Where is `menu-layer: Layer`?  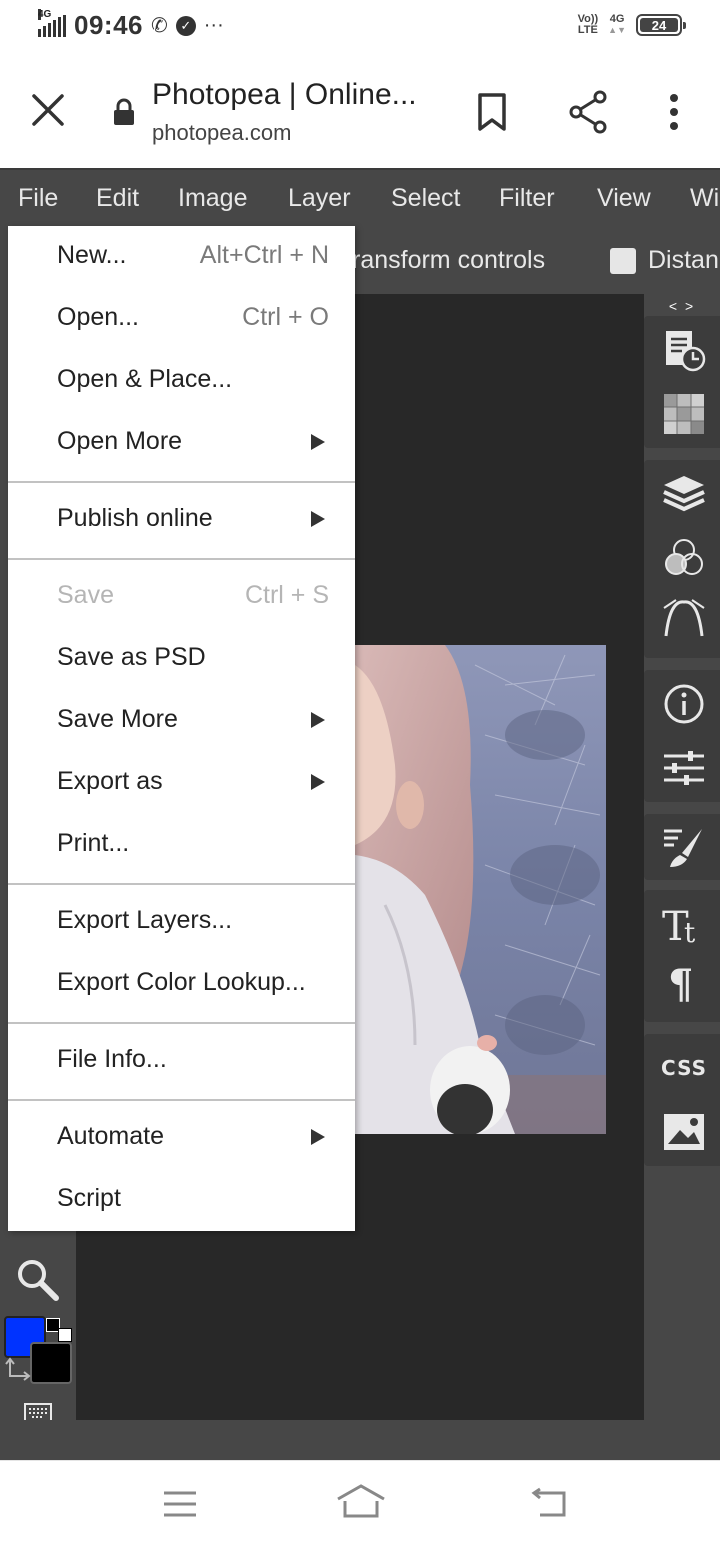
menu-layer: Layer is located at coordinates (319, 198).